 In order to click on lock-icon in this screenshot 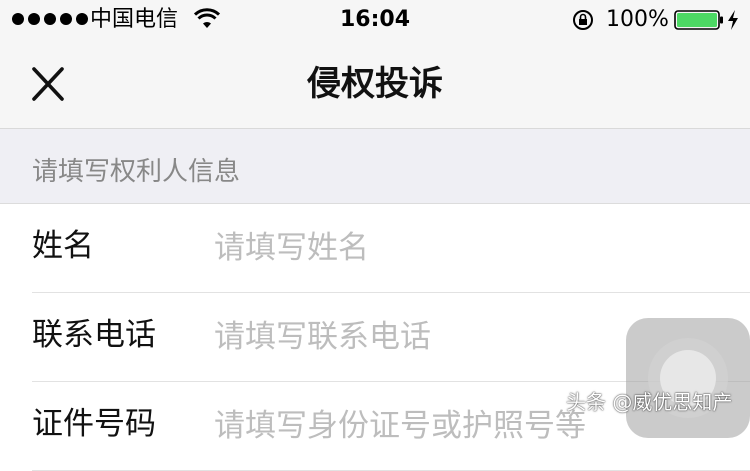, I will do `click(583, 20)`.